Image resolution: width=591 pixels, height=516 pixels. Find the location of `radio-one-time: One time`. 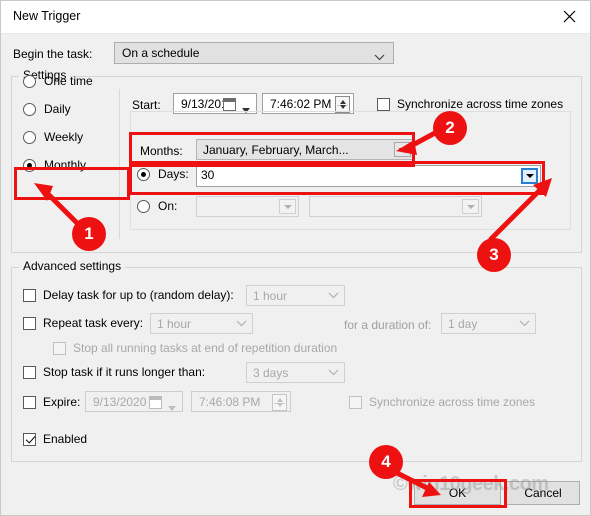

radio-one-time: One time is located at coordinates (58, 81).